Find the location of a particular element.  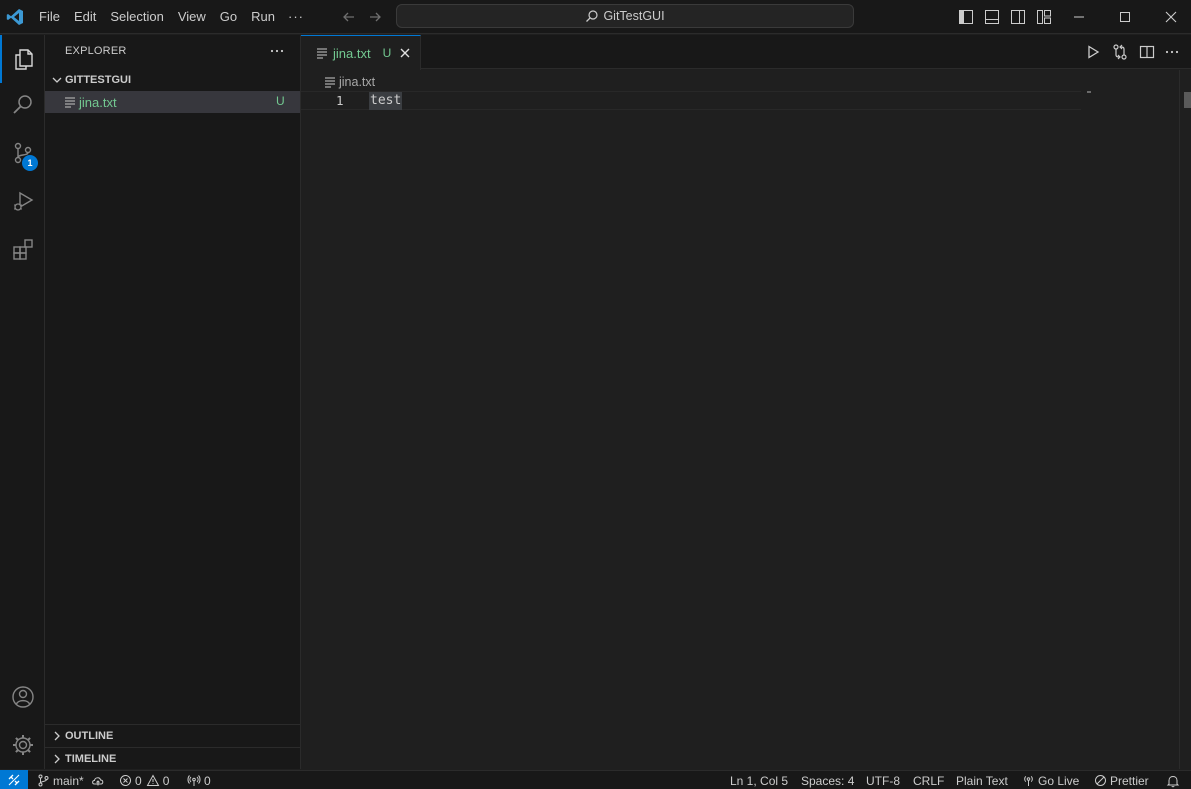

encoding: UTF-8 is located at coordinates (883, 780).